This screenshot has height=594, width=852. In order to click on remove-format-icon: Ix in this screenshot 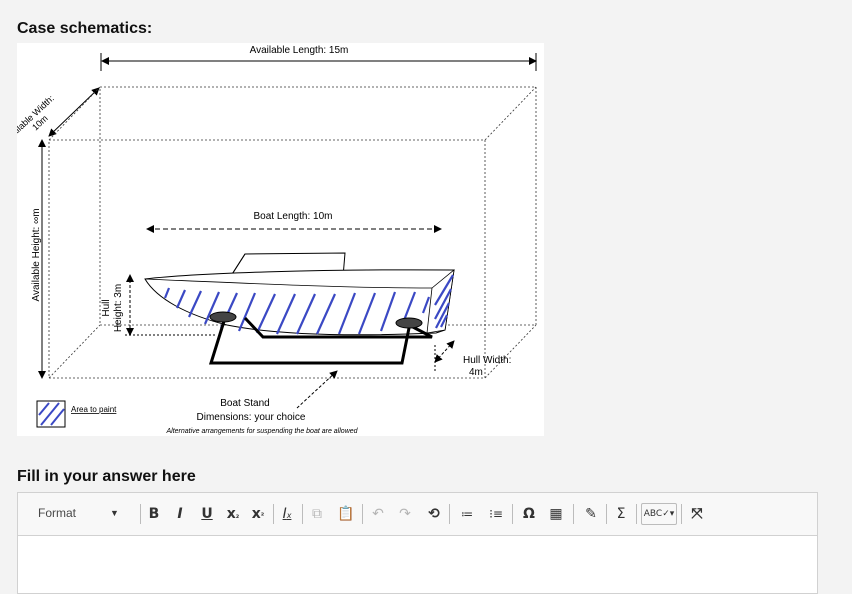, I will do `click(287, 514)`.